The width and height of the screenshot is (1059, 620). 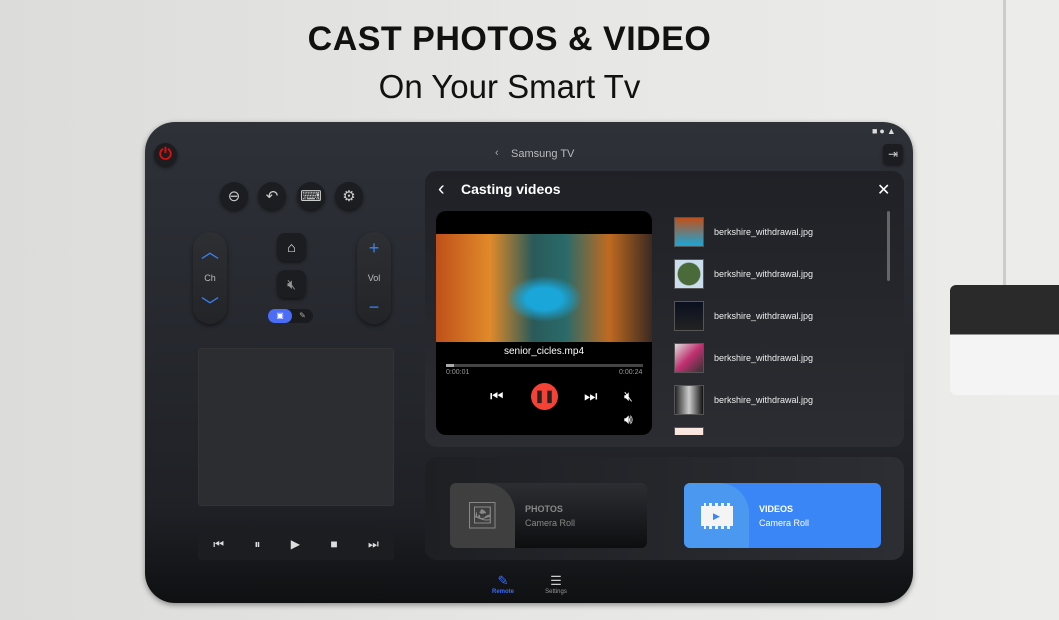 I want to click on mute-button: 🔇︎, so click(x=291, y=284).